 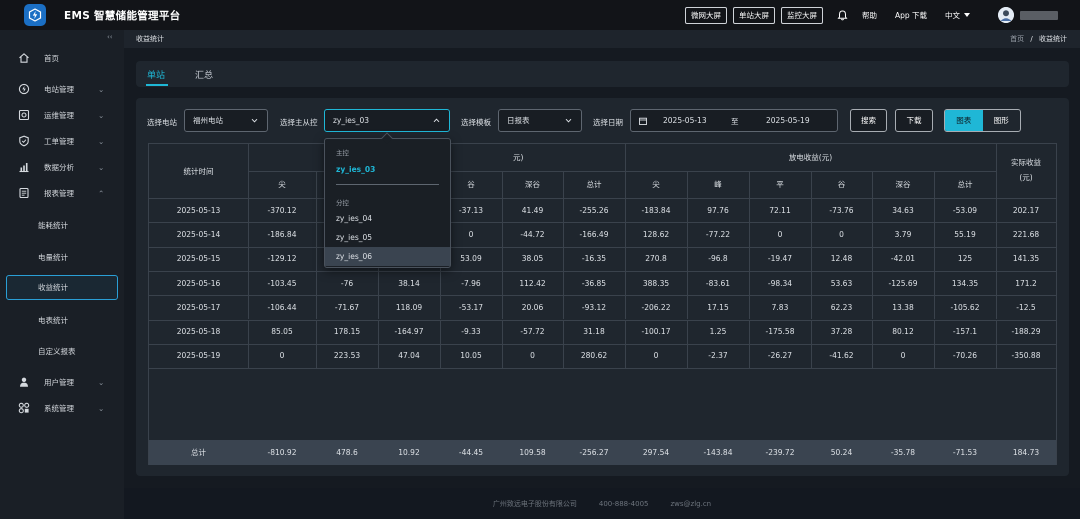 What do you see at coordinates (964, 120) in the screenshot?
I see `table-view-button: 图表` at bounding box center [964, 120].